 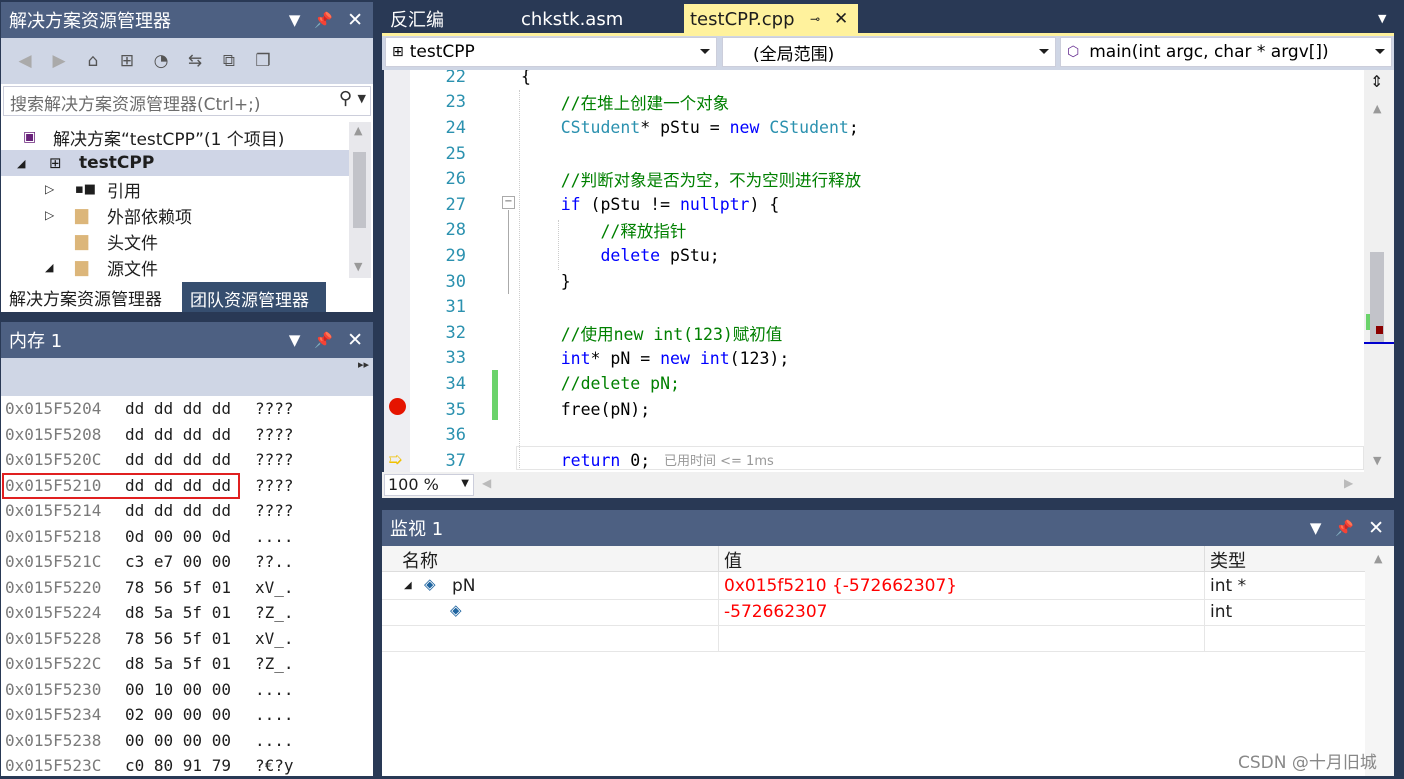 I want to click on expand-triangle-icon: ◢, so click(x=408, y=585).